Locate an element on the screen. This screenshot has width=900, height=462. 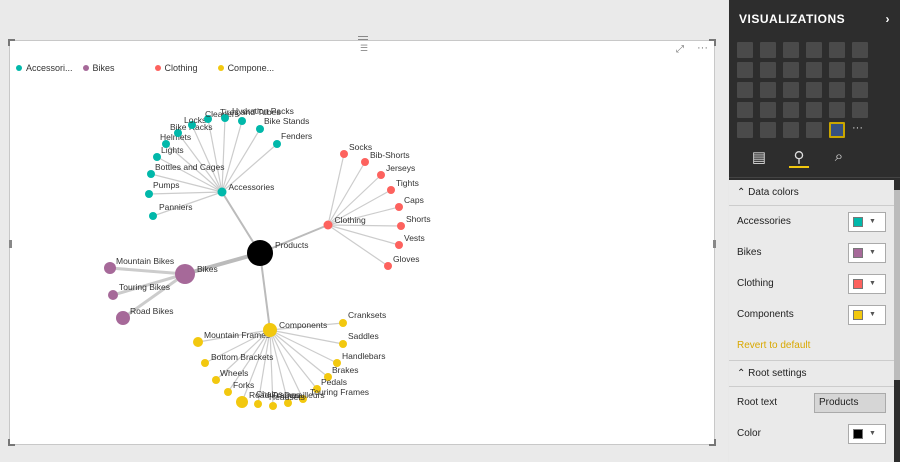
collapse-chevron-icon: › is located at coordinates (888, 19).